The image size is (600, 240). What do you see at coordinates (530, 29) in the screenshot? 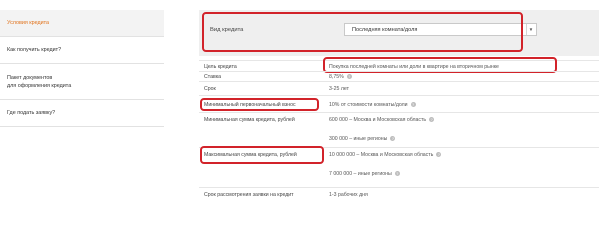
I see `chevron-down-icon: ▼` at bounding box center [530, 29].